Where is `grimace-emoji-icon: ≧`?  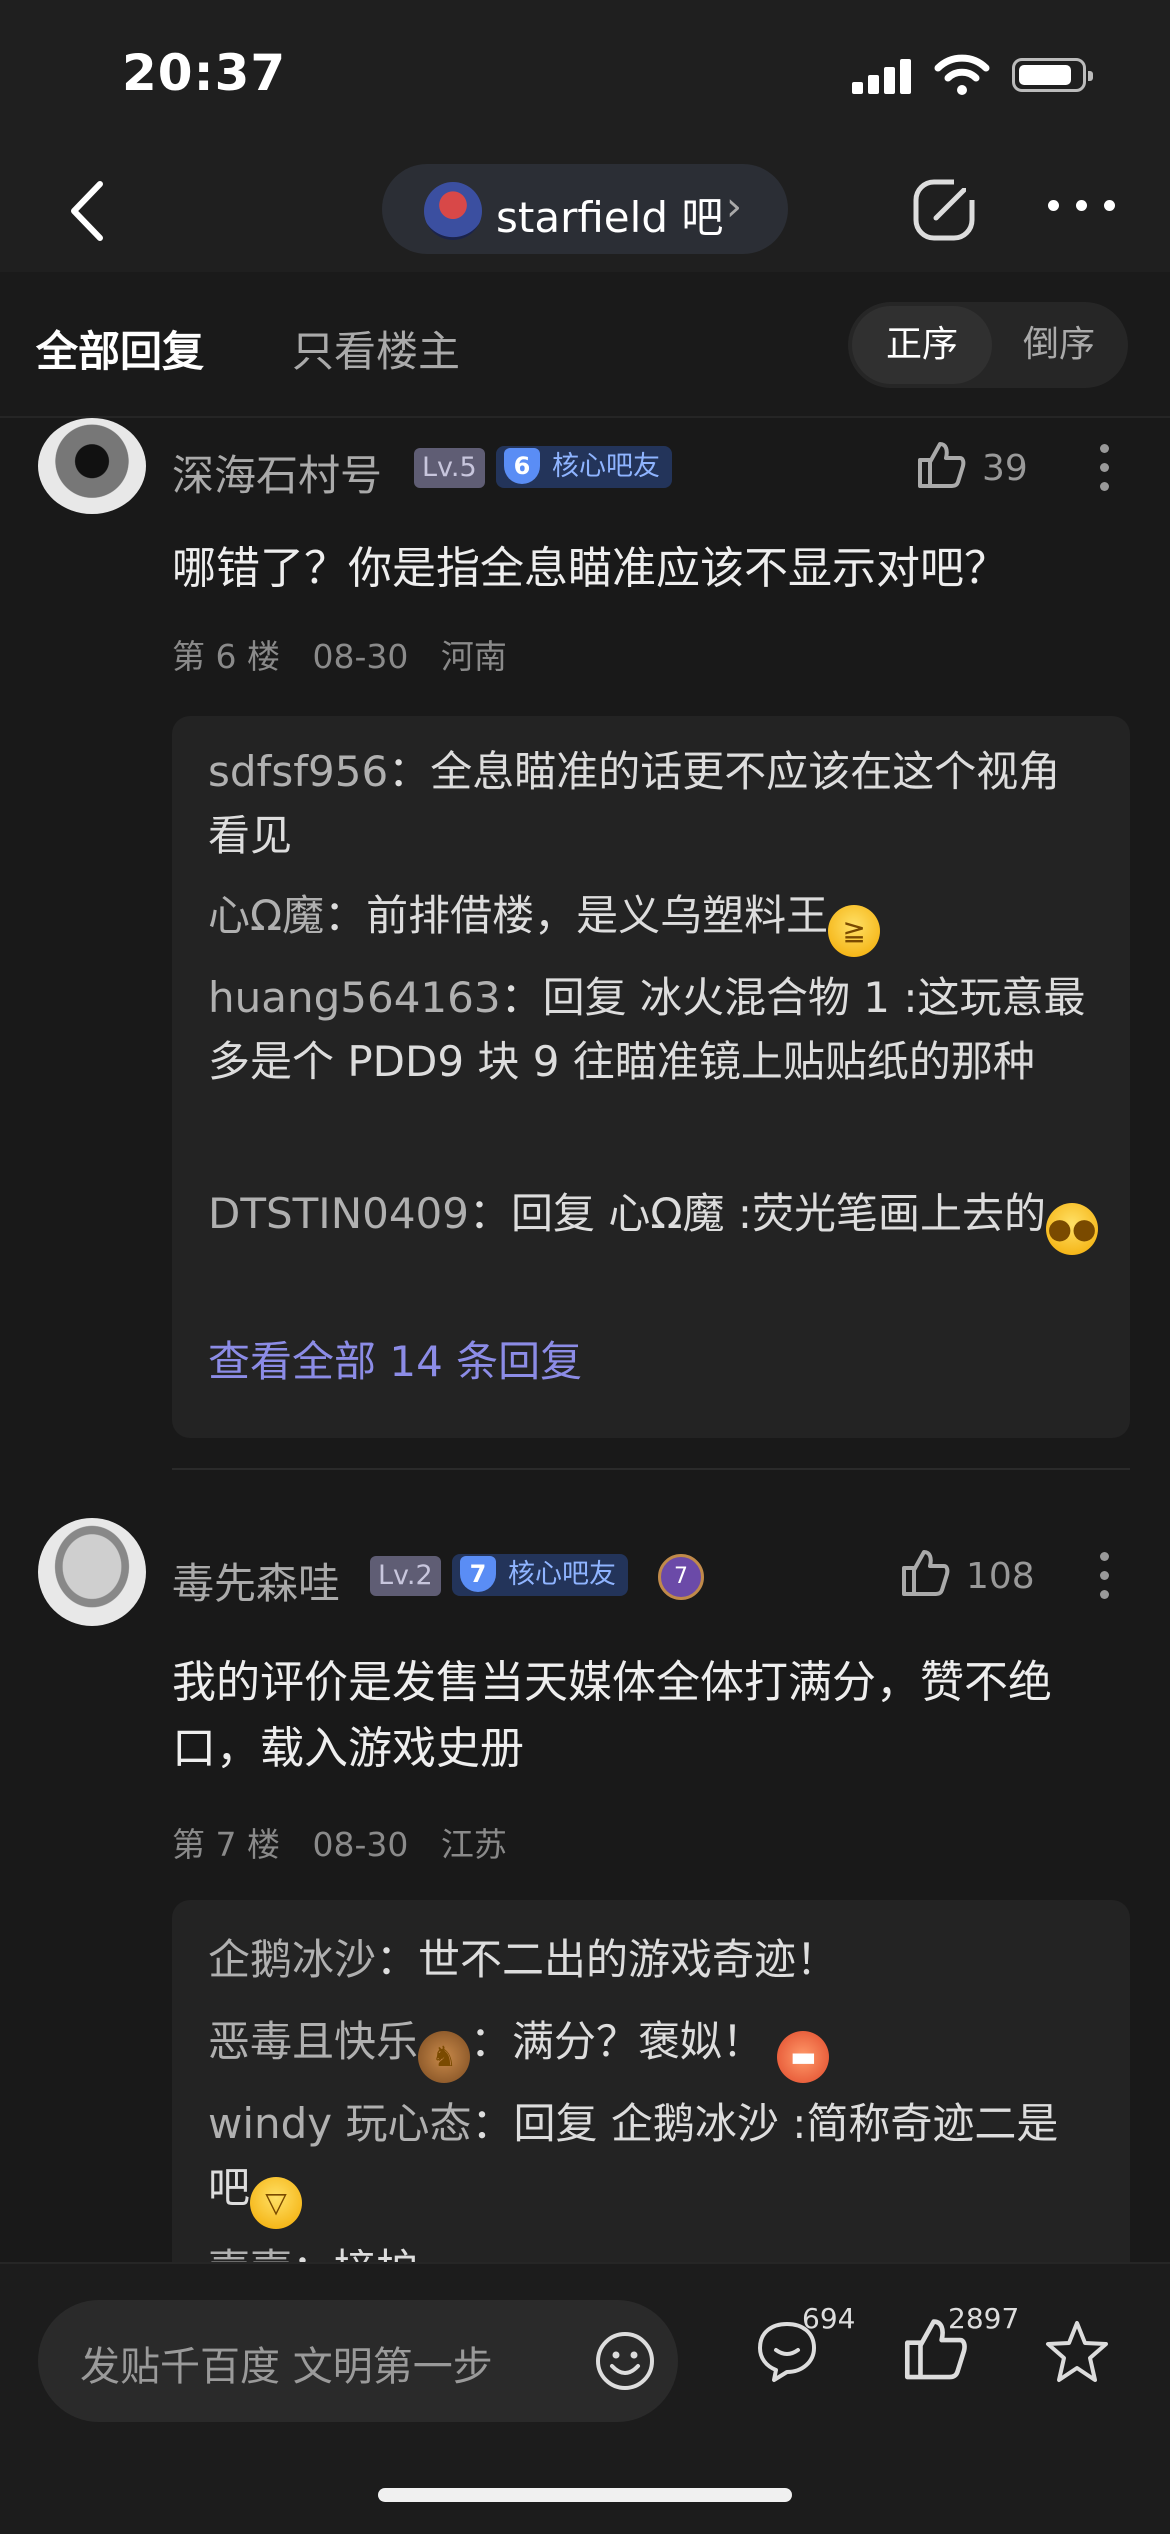 grimace-emoji-icon: ≧ is located at coordinates (854, 931).